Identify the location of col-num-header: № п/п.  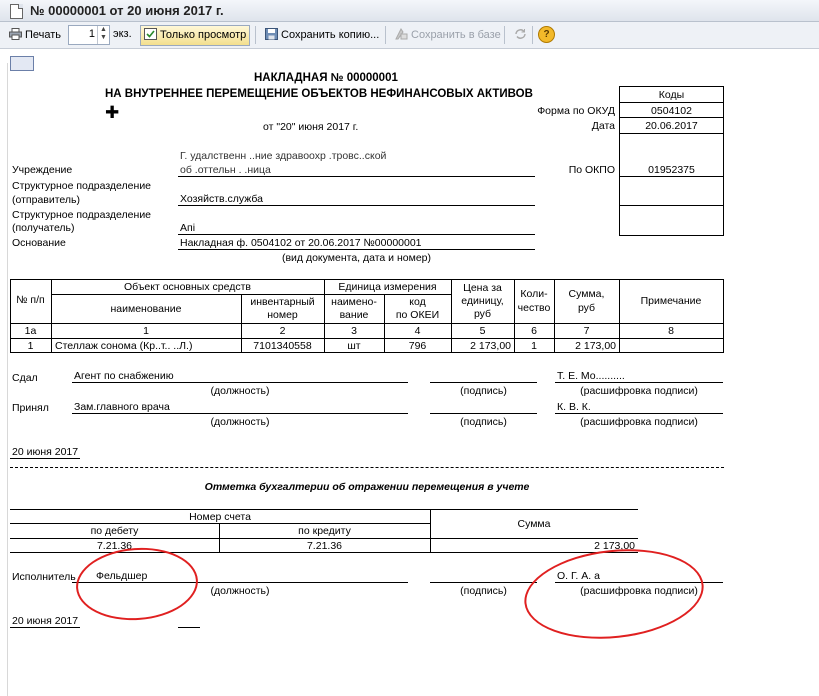
(30, 300).